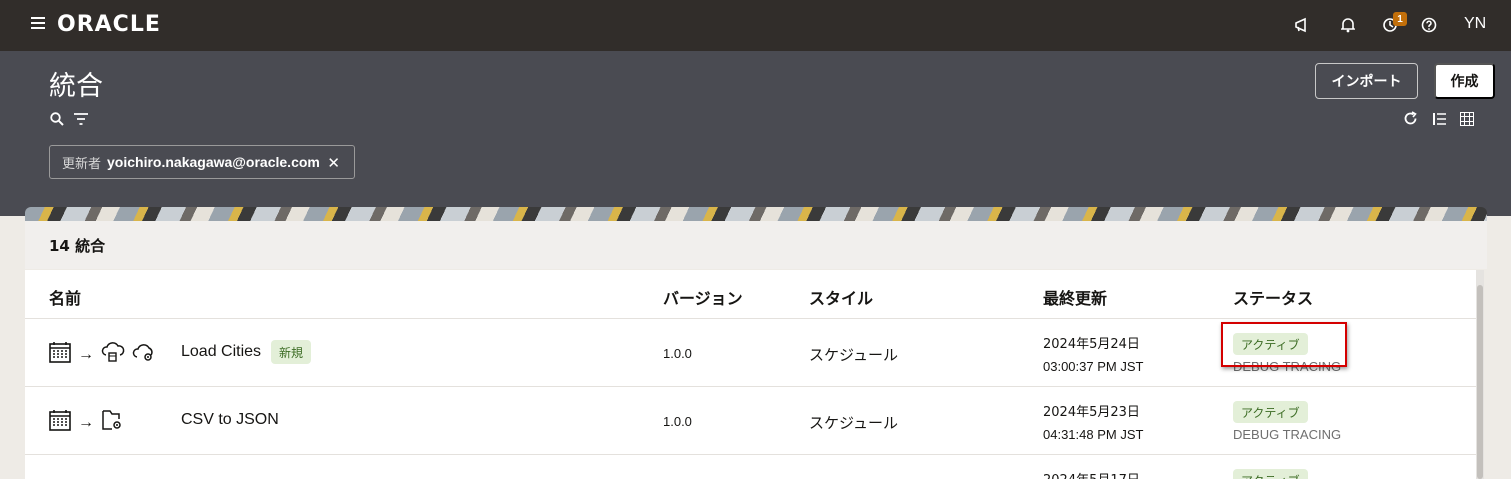 The width and height of the screenshot is (1511, 479). I want to click on updated-date: 2024年5月17日, so click(1091, 474).